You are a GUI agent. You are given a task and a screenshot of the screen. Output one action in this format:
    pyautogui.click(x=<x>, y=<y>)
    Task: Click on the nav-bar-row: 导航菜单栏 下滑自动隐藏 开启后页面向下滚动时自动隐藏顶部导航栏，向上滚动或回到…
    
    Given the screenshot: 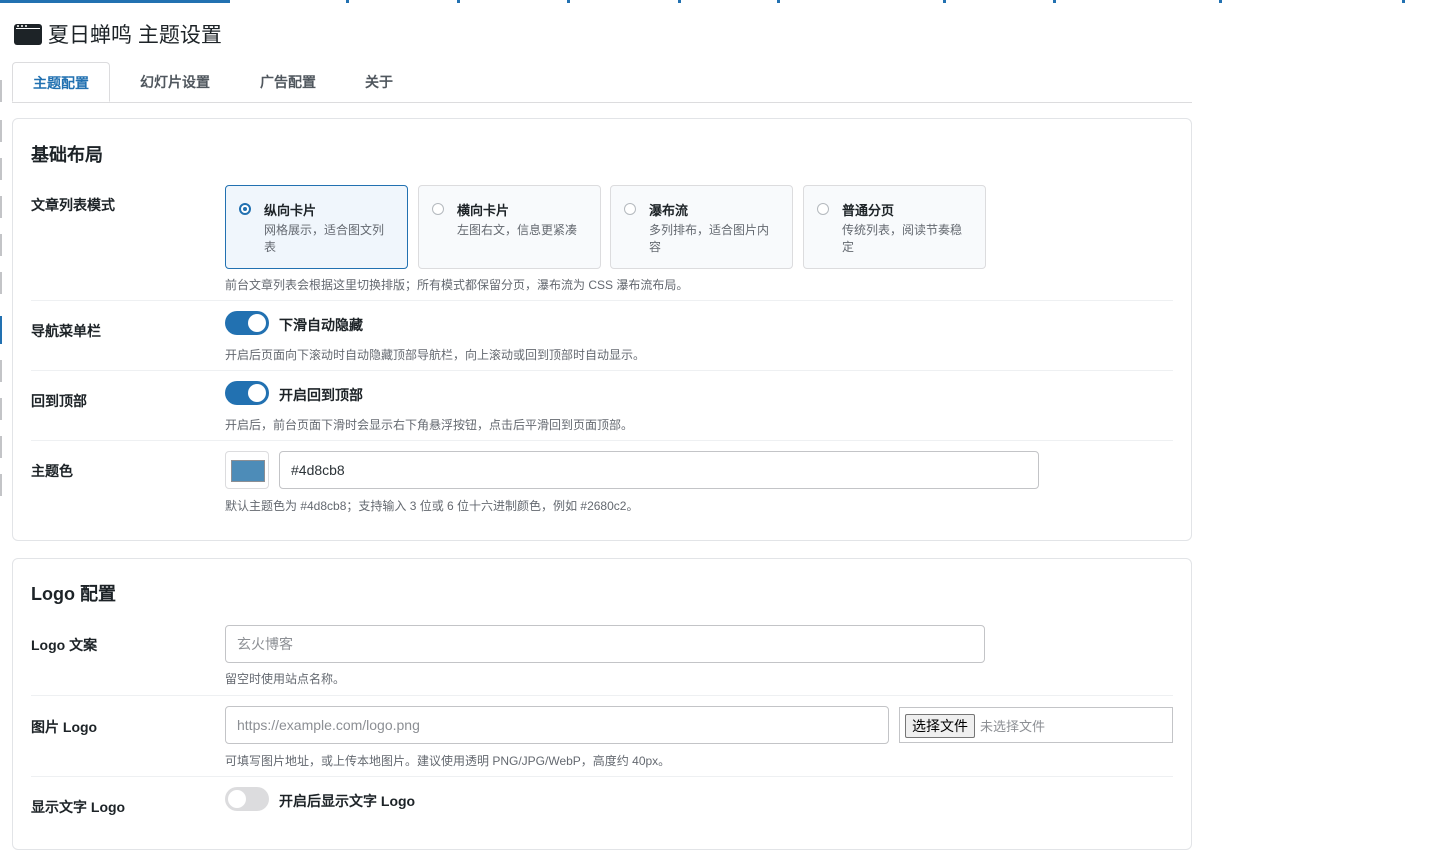 What is the action you would take?
    pyautogui.click(x=602, y=336)
    